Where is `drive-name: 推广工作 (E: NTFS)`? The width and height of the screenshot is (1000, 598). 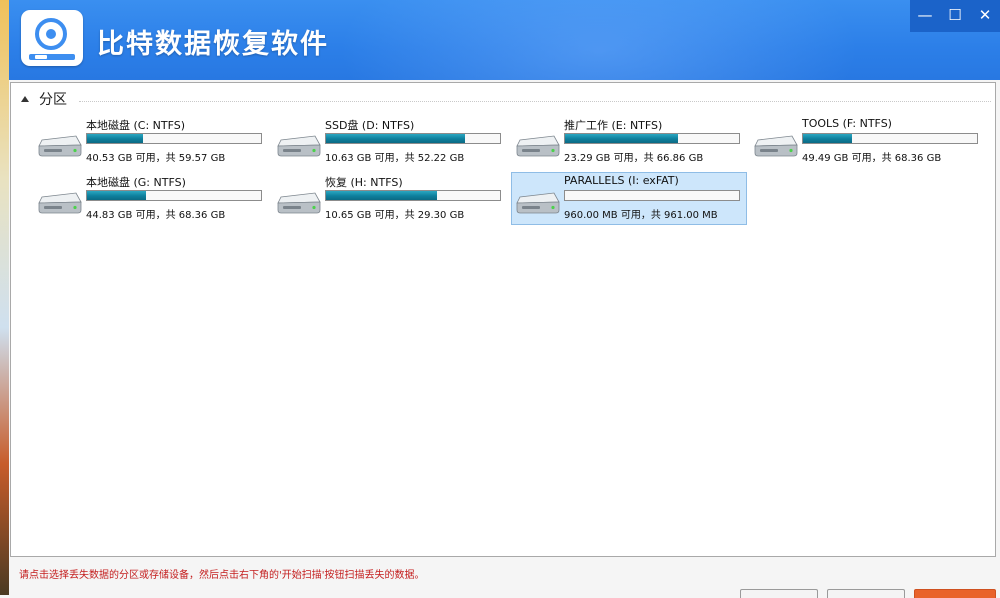 drive-name: 推广工作 (E: NTFS) is located at coordinates (613, 125).